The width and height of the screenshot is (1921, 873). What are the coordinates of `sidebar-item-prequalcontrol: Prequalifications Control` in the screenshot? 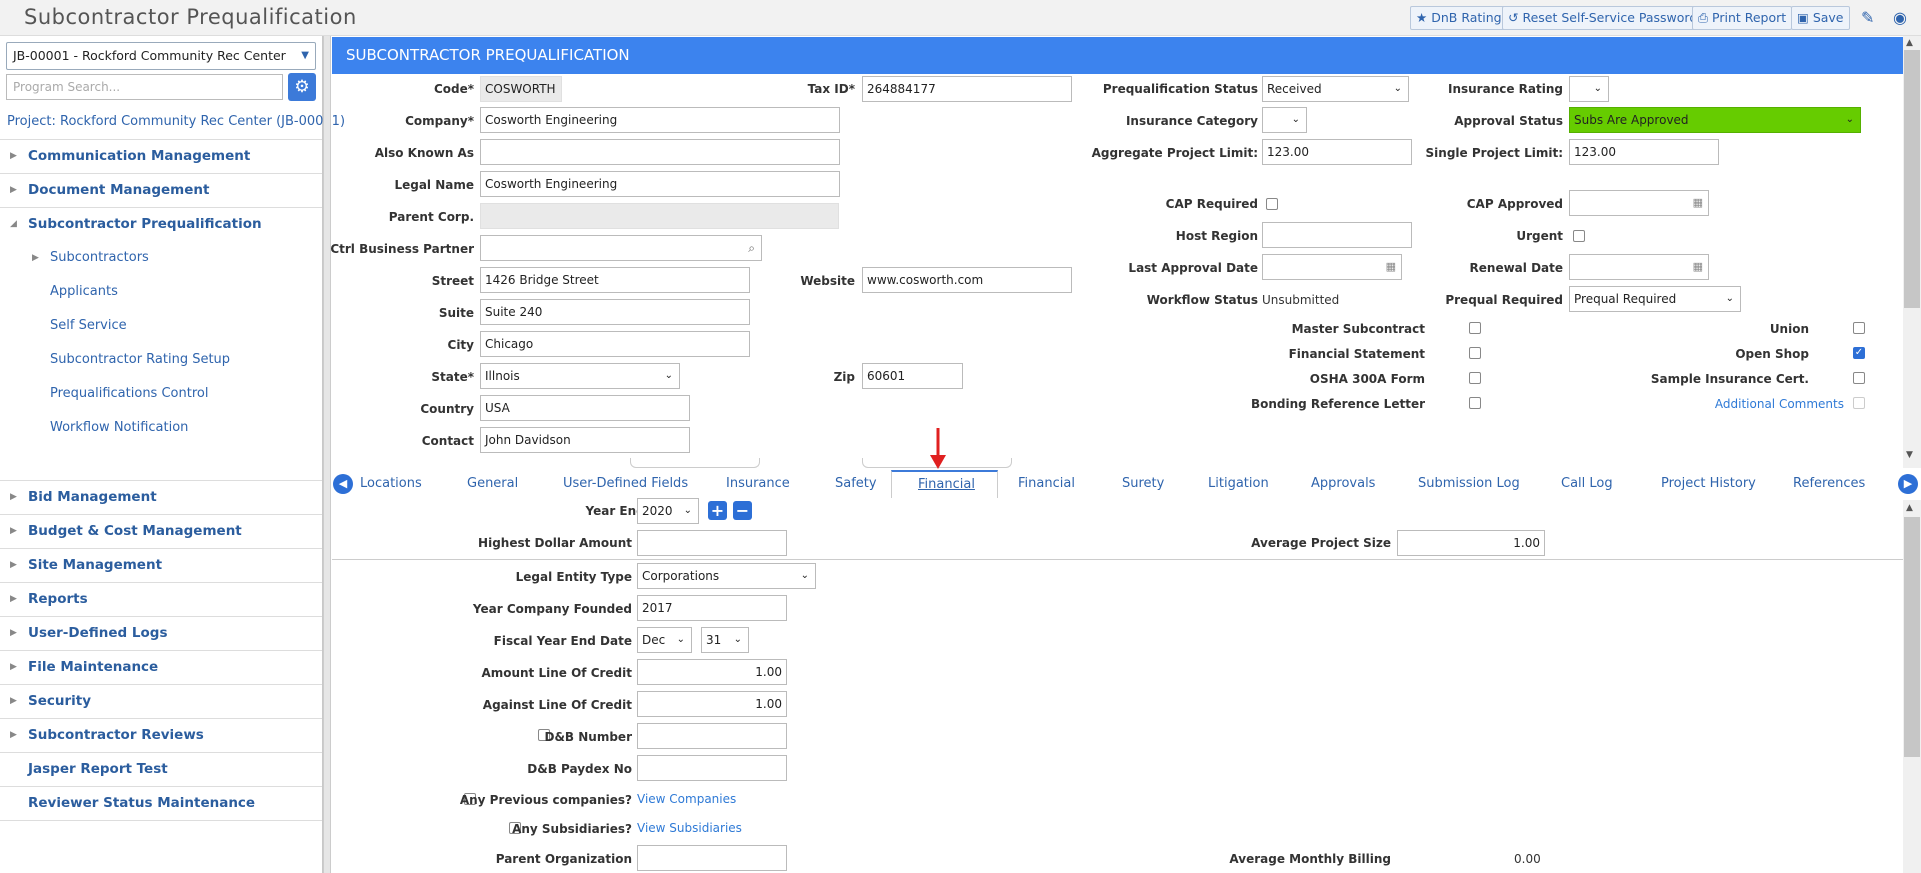 It's located at (161, 394).